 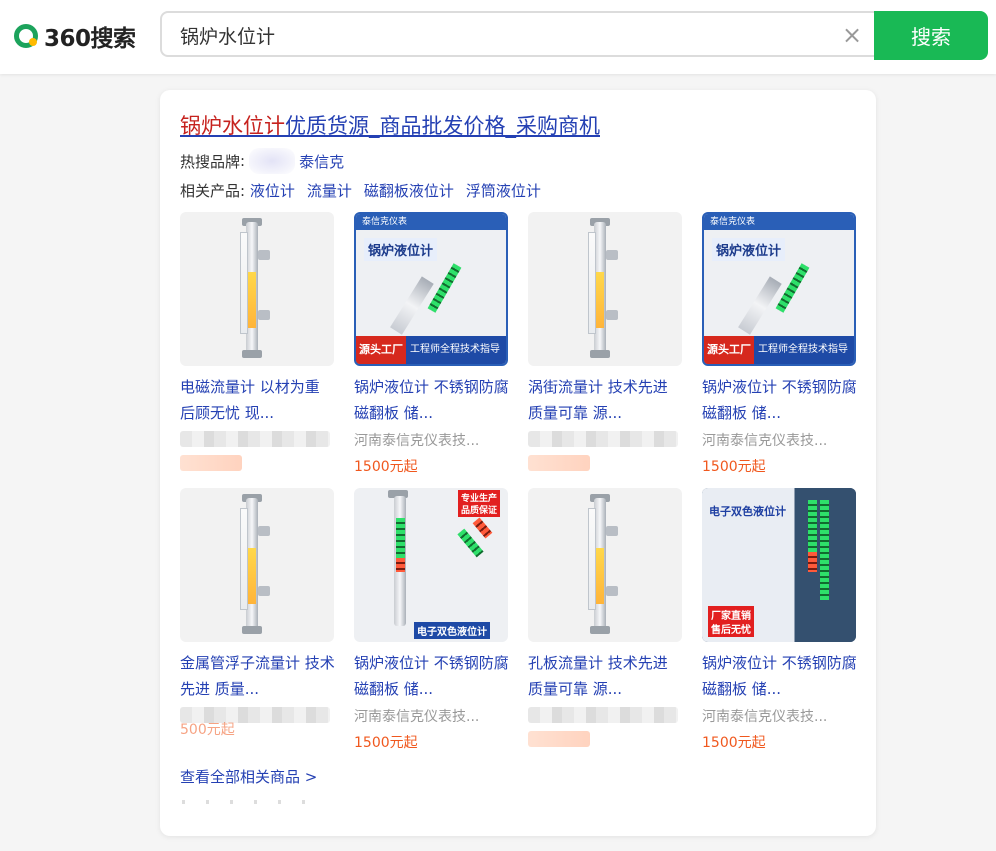 I want to click on promo-quality: 品质保证, so click(x=479, y=509).